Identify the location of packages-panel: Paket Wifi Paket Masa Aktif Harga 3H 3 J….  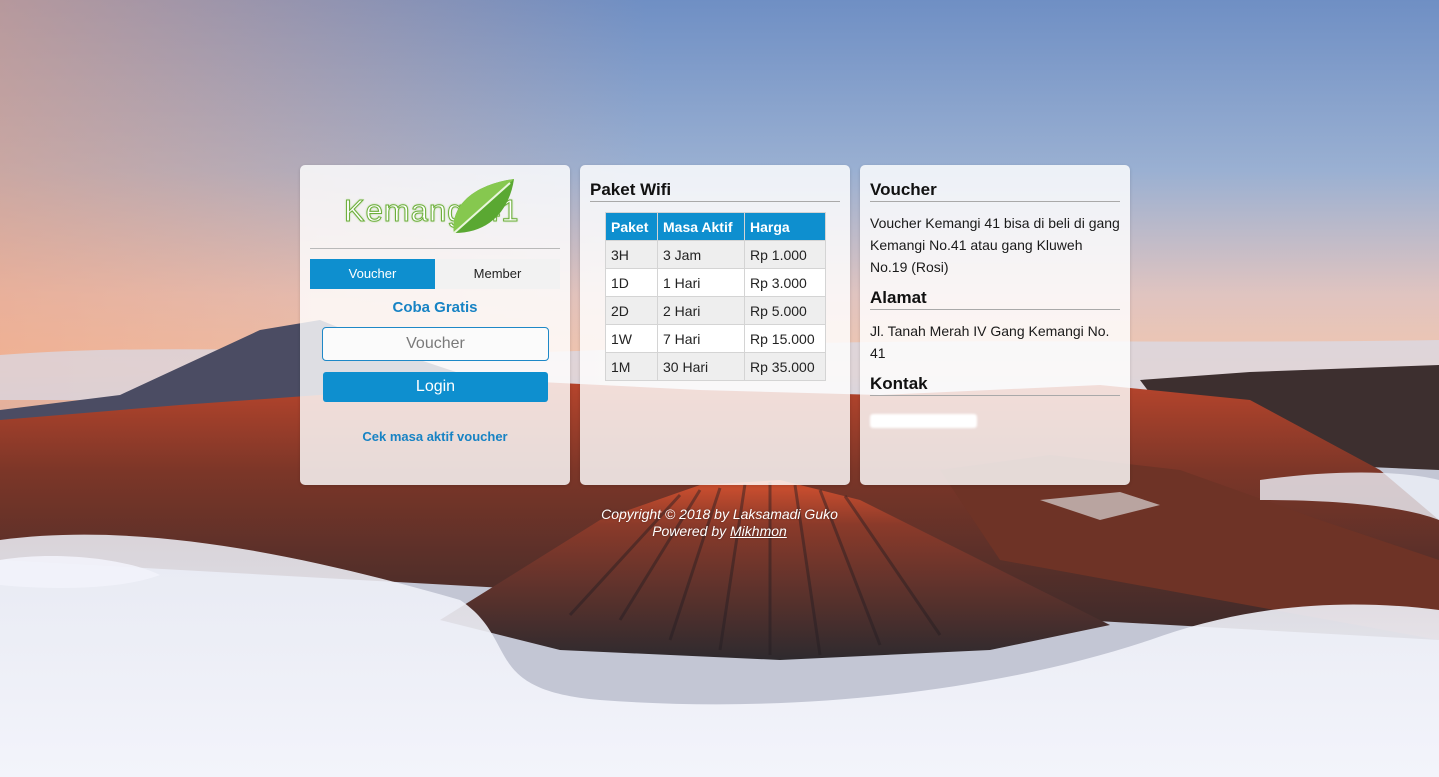
(715, 325).